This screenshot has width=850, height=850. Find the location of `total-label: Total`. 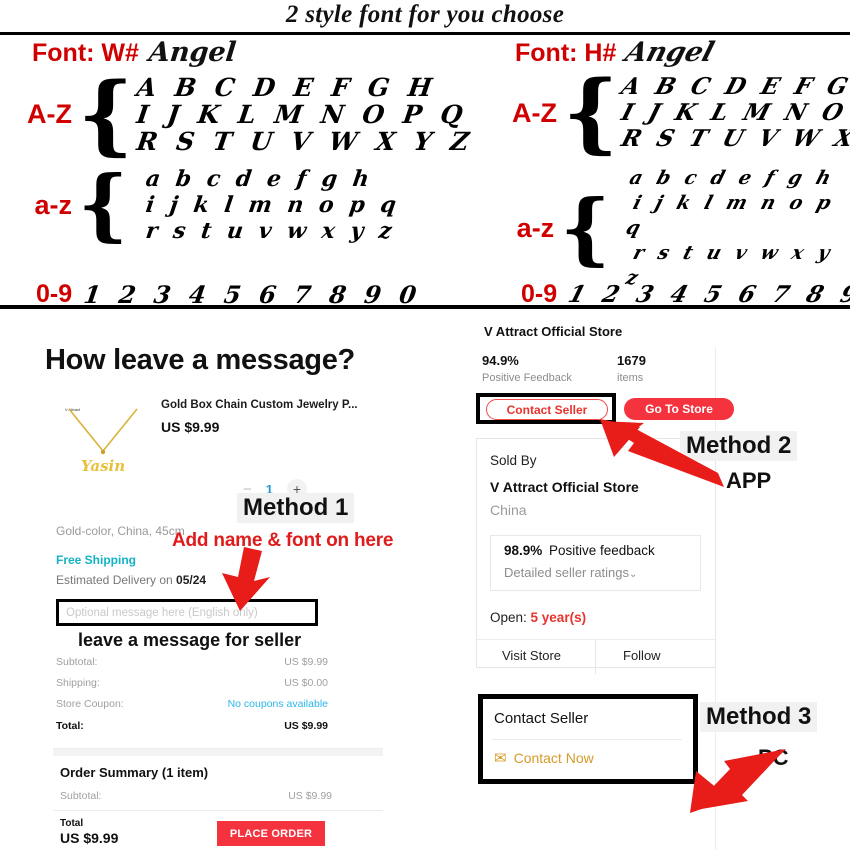

total-label: Total is located at coordinates (72, 823).